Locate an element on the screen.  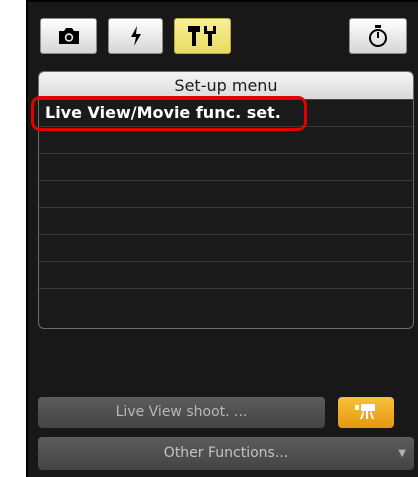
timer-icon is located at coordinates (378, 36).